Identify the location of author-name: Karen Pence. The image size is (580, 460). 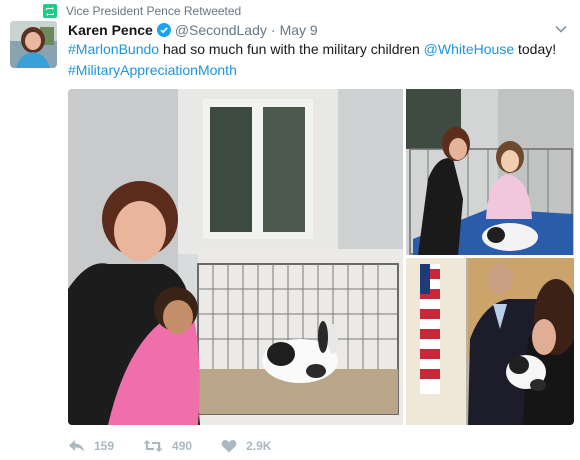
(110, 30).